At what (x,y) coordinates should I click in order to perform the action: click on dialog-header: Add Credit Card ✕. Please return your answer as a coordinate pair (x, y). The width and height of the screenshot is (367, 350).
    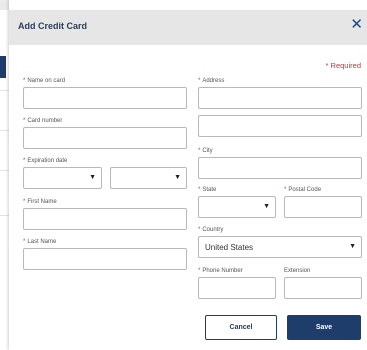
    Looking at the image, I should click on (188, 27).